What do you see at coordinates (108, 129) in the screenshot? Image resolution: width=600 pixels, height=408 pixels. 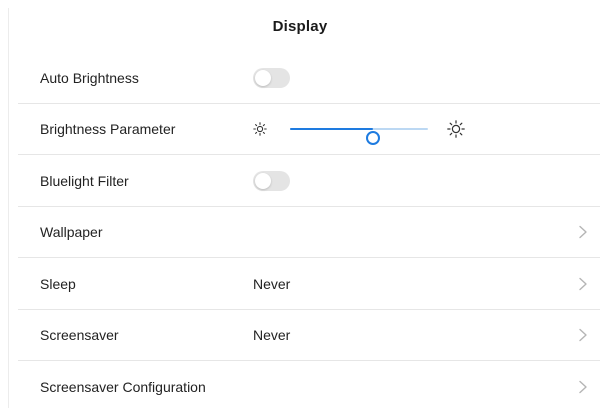 I see `brightness-parameter-label: Brightness Parameter` at bounding box center [108, 129].